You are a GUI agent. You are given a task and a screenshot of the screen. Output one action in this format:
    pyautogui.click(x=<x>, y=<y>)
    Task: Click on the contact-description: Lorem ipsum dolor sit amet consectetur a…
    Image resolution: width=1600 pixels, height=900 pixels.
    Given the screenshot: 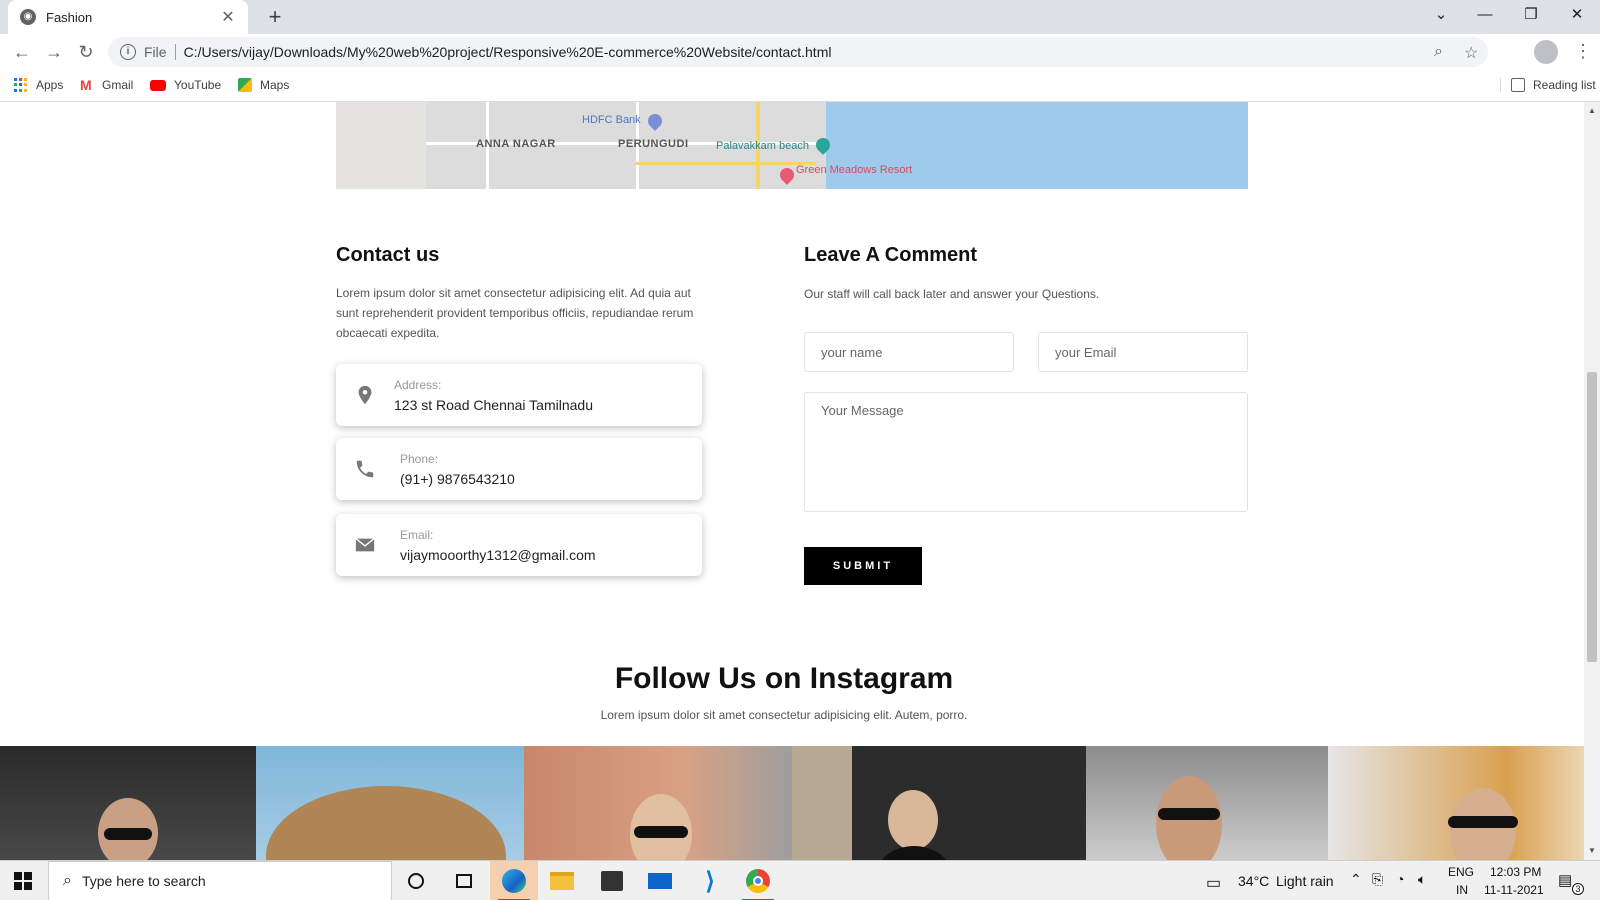 What is the action you would take?
    pyautogui.click(x=515, y=313)
    